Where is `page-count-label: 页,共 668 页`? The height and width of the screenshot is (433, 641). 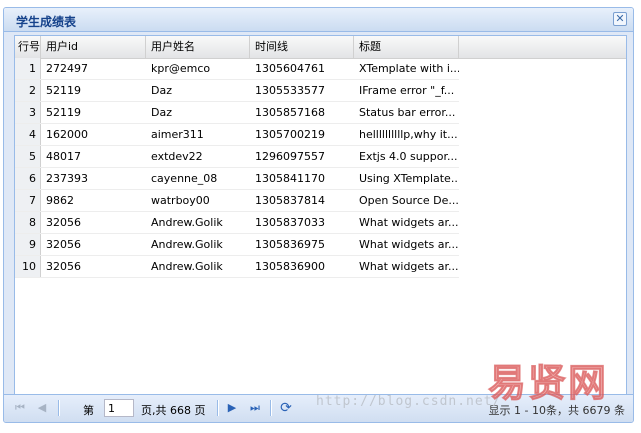
page-count-label: 页,共 668 页 is located at coordinates (173, 410).